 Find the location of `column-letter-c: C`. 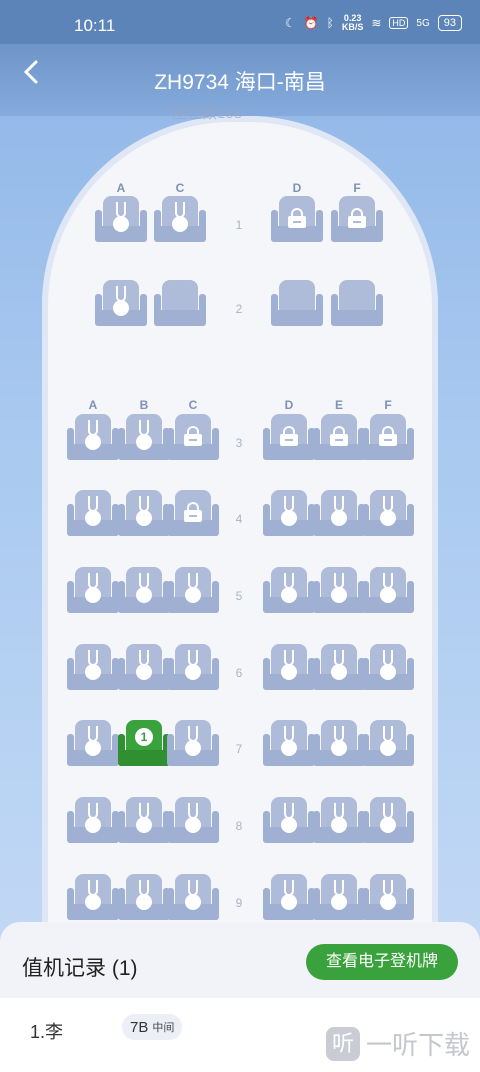

column-letter-c: C is located at coordinates (193, 405).